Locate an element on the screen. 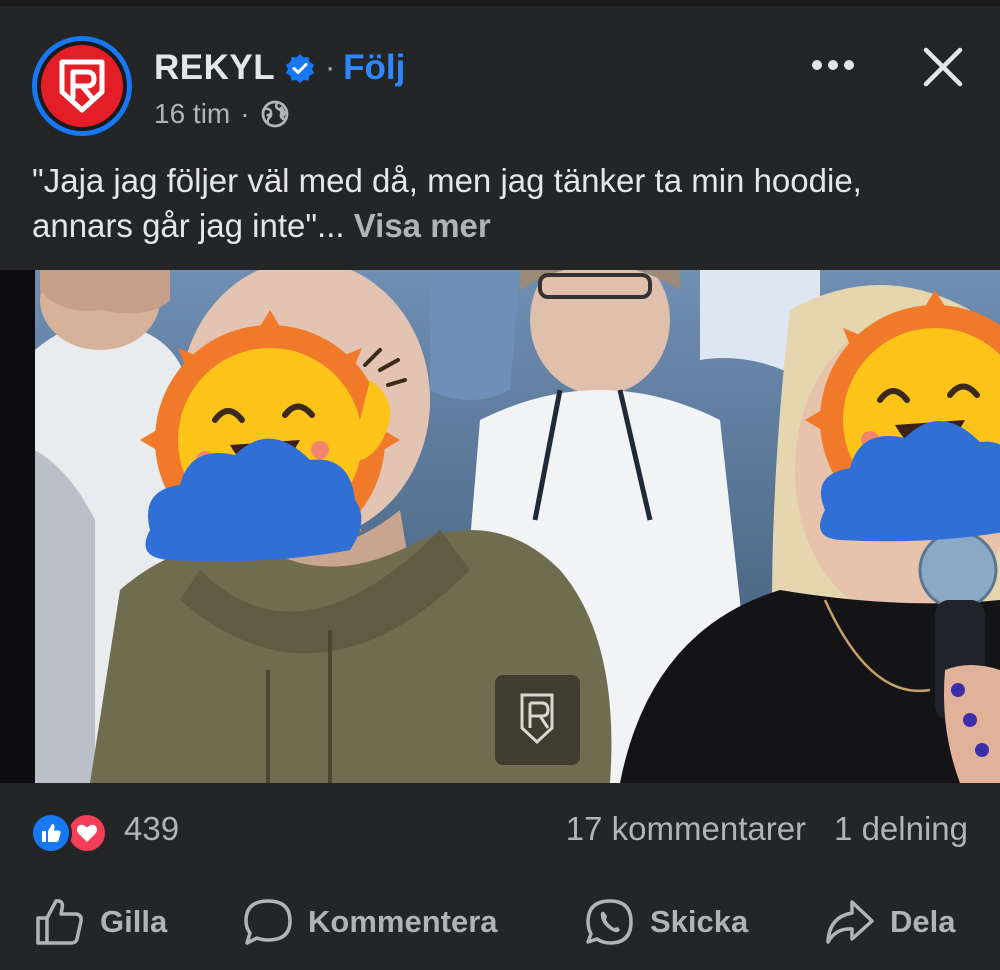  comment-count: 17 kommentarer is located at coordinates (686, 829).